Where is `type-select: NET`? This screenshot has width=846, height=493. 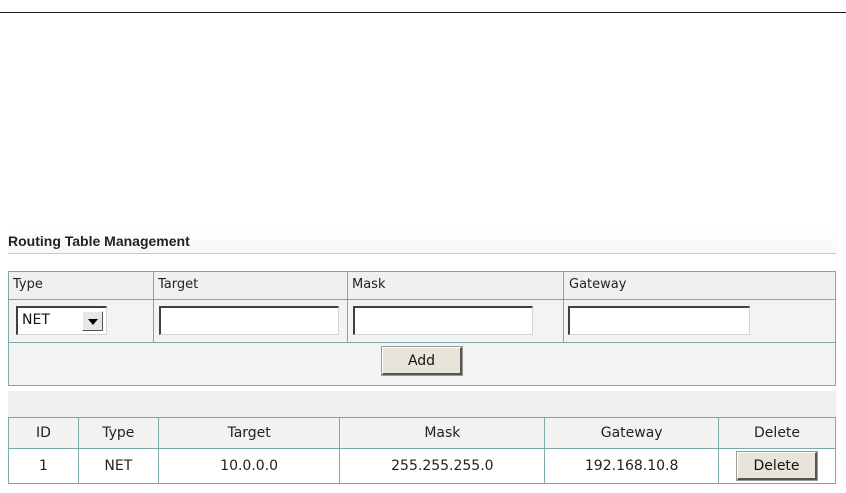
type-select: NET is located at coordinates (61, 320).